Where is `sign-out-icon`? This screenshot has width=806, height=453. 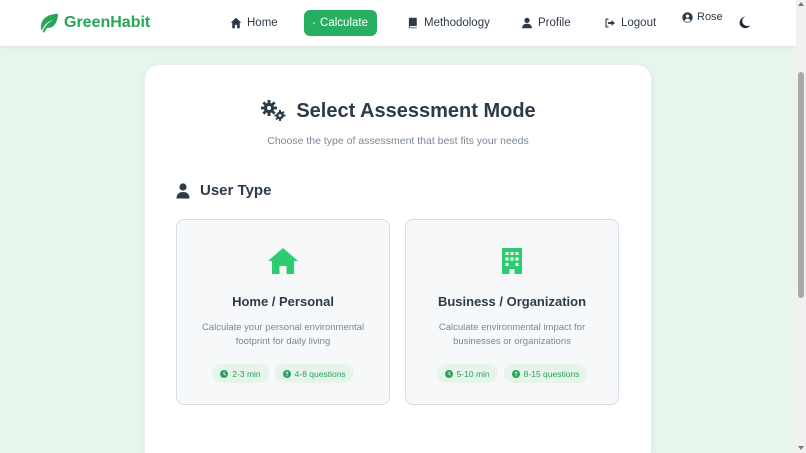 sign-out-icon is located at coordinates (610, 23).